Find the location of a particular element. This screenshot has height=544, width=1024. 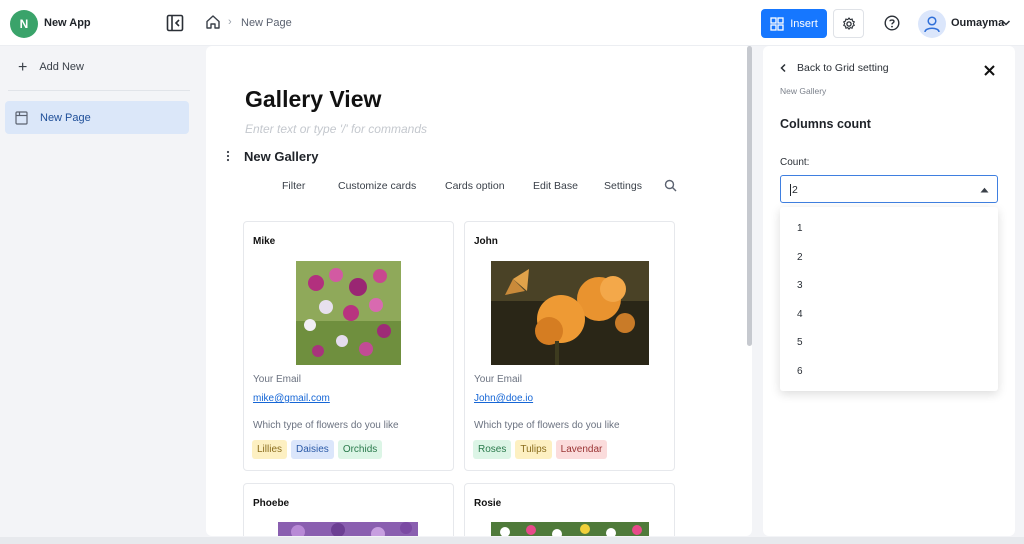

breadcrumb-page: New Page is located at coordinates (266, 23).